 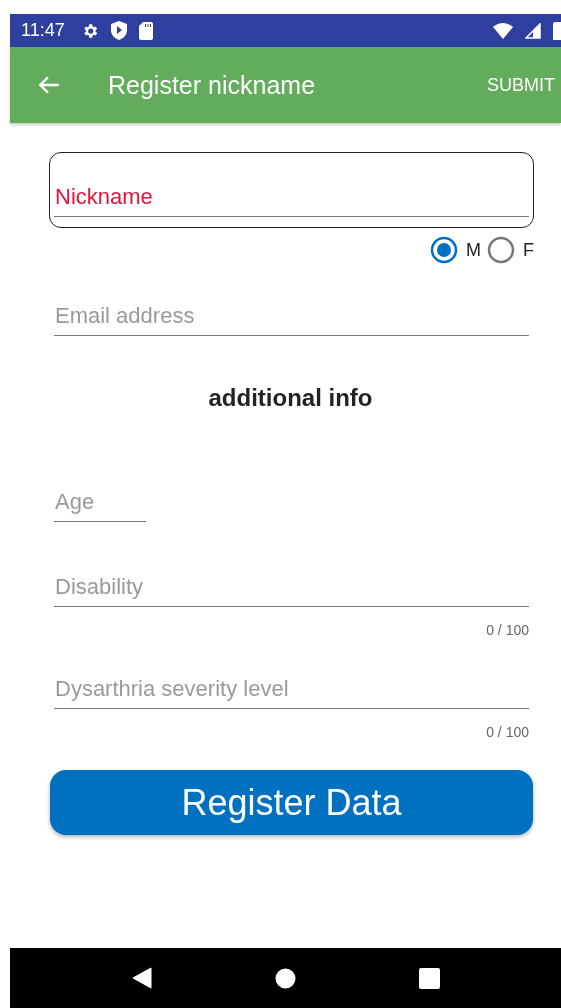 I want to click on email-field: Email address, so click(x=291, y=319).